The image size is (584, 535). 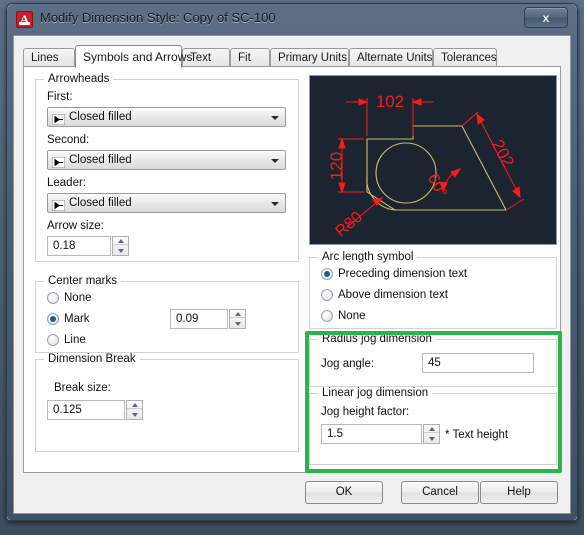 I want to click on help-button: Help, so click(x=519, y=492).